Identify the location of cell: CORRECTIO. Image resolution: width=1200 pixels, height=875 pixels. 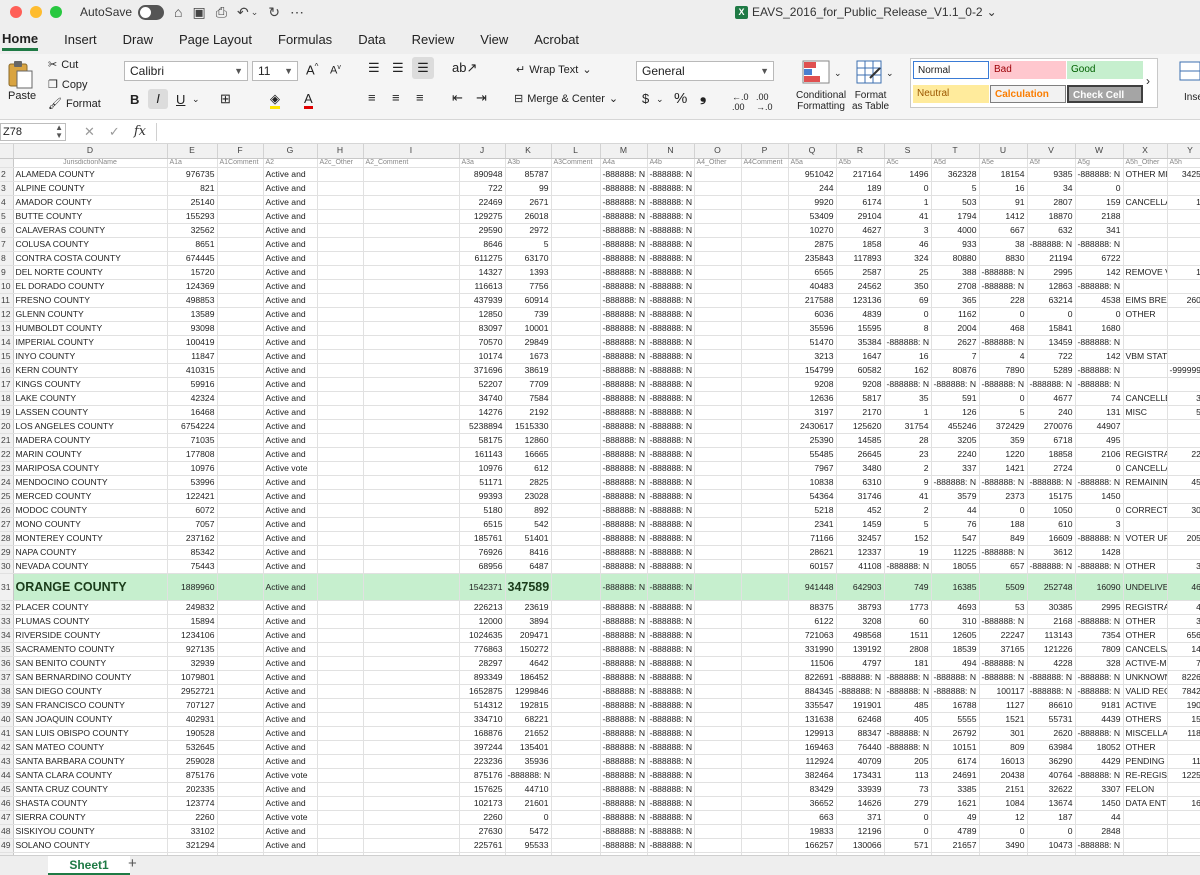
(1145, 510).